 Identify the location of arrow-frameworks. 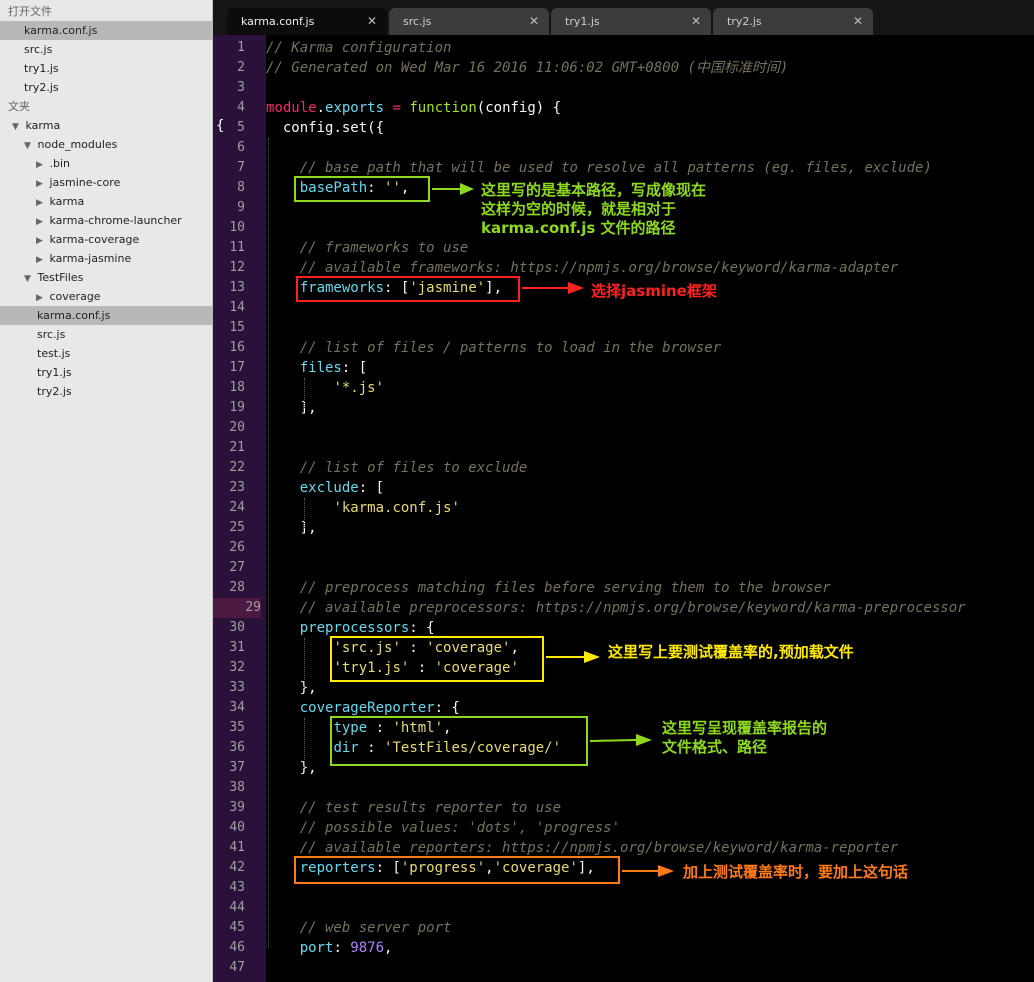
(553, 288).